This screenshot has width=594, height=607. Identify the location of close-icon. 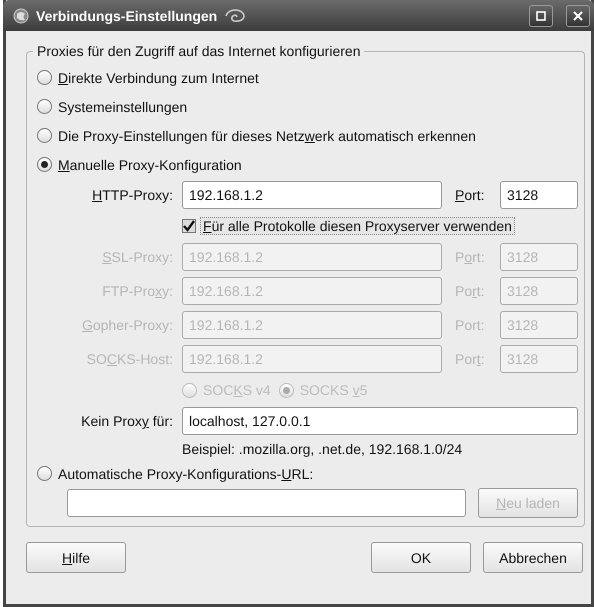
(578, 15).